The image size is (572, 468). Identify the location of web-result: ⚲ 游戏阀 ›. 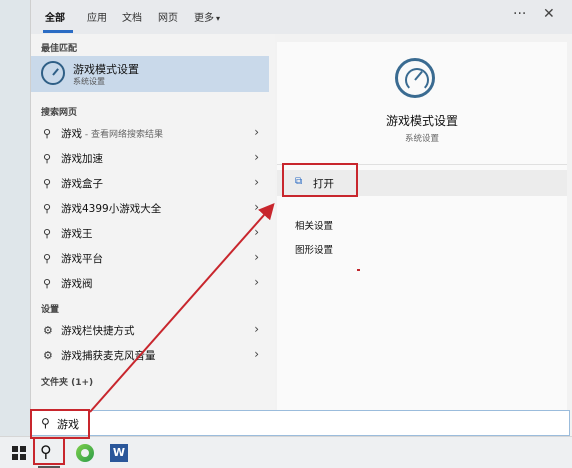
(150, 283).